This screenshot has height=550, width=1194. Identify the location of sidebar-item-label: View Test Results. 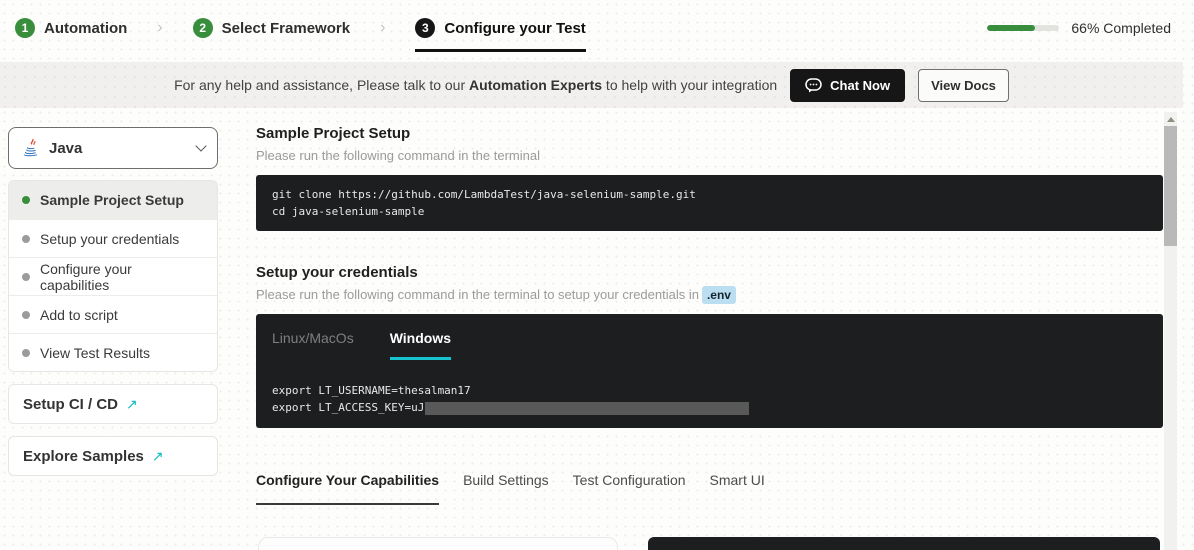
(95, 352).